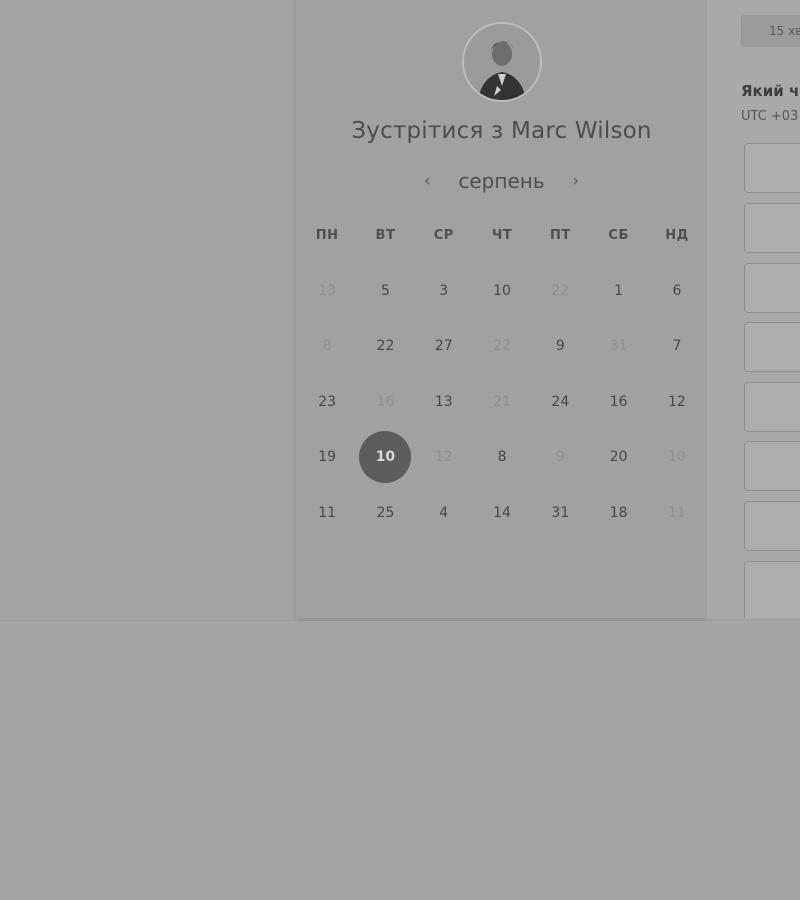  What do you see at coordinates (385, 235) in the screenshot?
I see `weekday-label: ВТ` at bounding box center [385, 235].